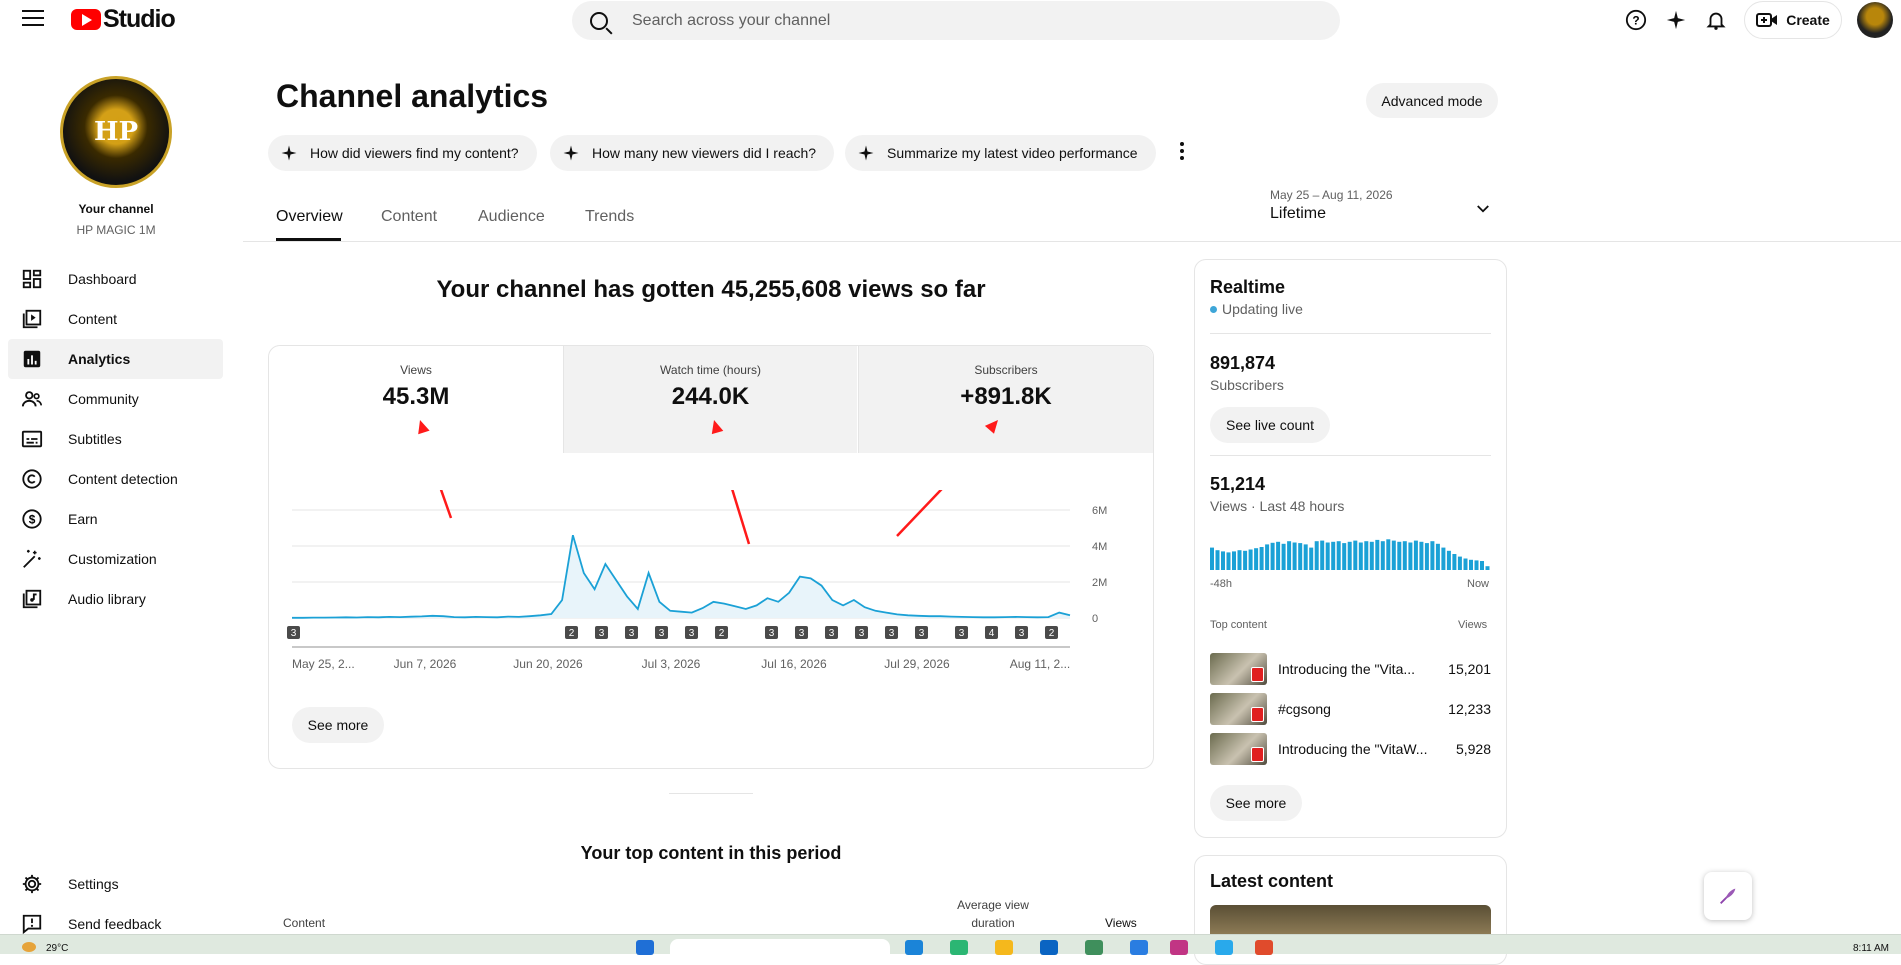 The height and width of the screenshot is (965, 1901). What do you see at coordinates (1728, 896) in the screenshot?
I see `feedback-fab-button` at bounding box center [1728, 896].